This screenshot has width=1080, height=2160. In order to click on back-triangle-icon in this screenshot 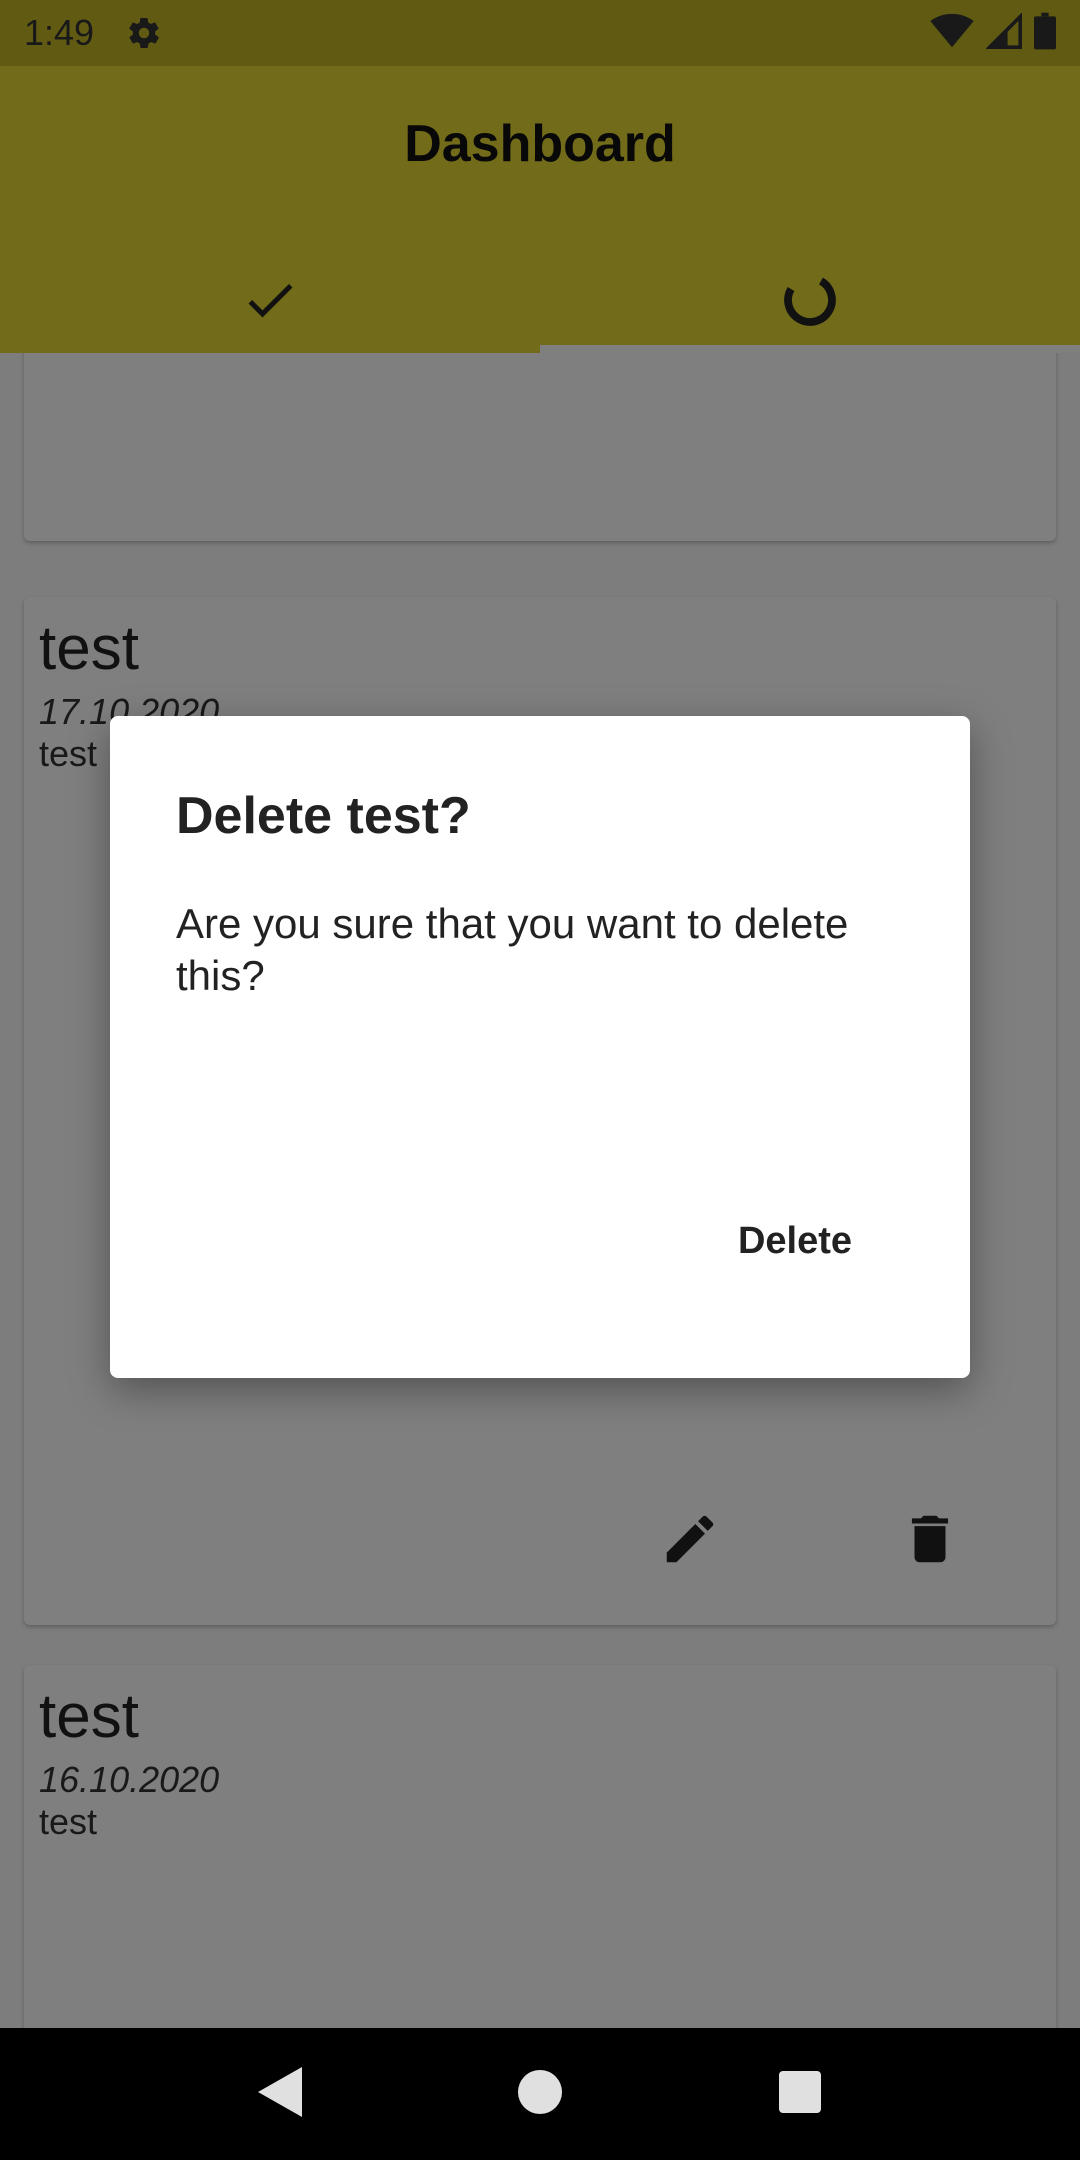, I will do `click(280, 2094)`.